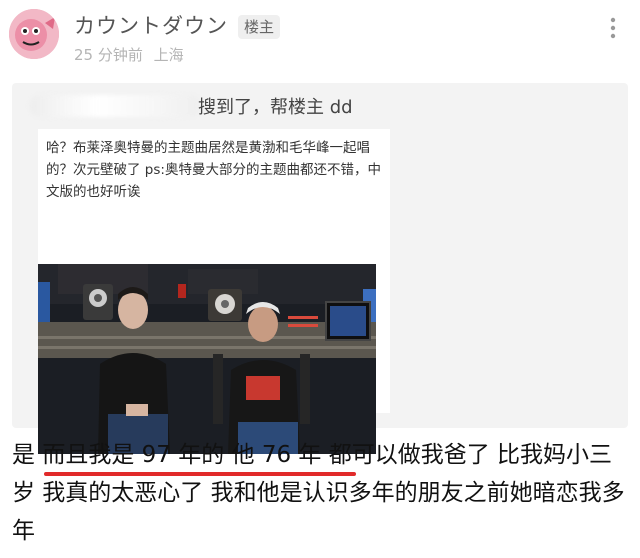  What do you see at coordinates (27, 455) in the screenshot?
I see `post-body-prefix: 是` at bounding box center [27, 455].